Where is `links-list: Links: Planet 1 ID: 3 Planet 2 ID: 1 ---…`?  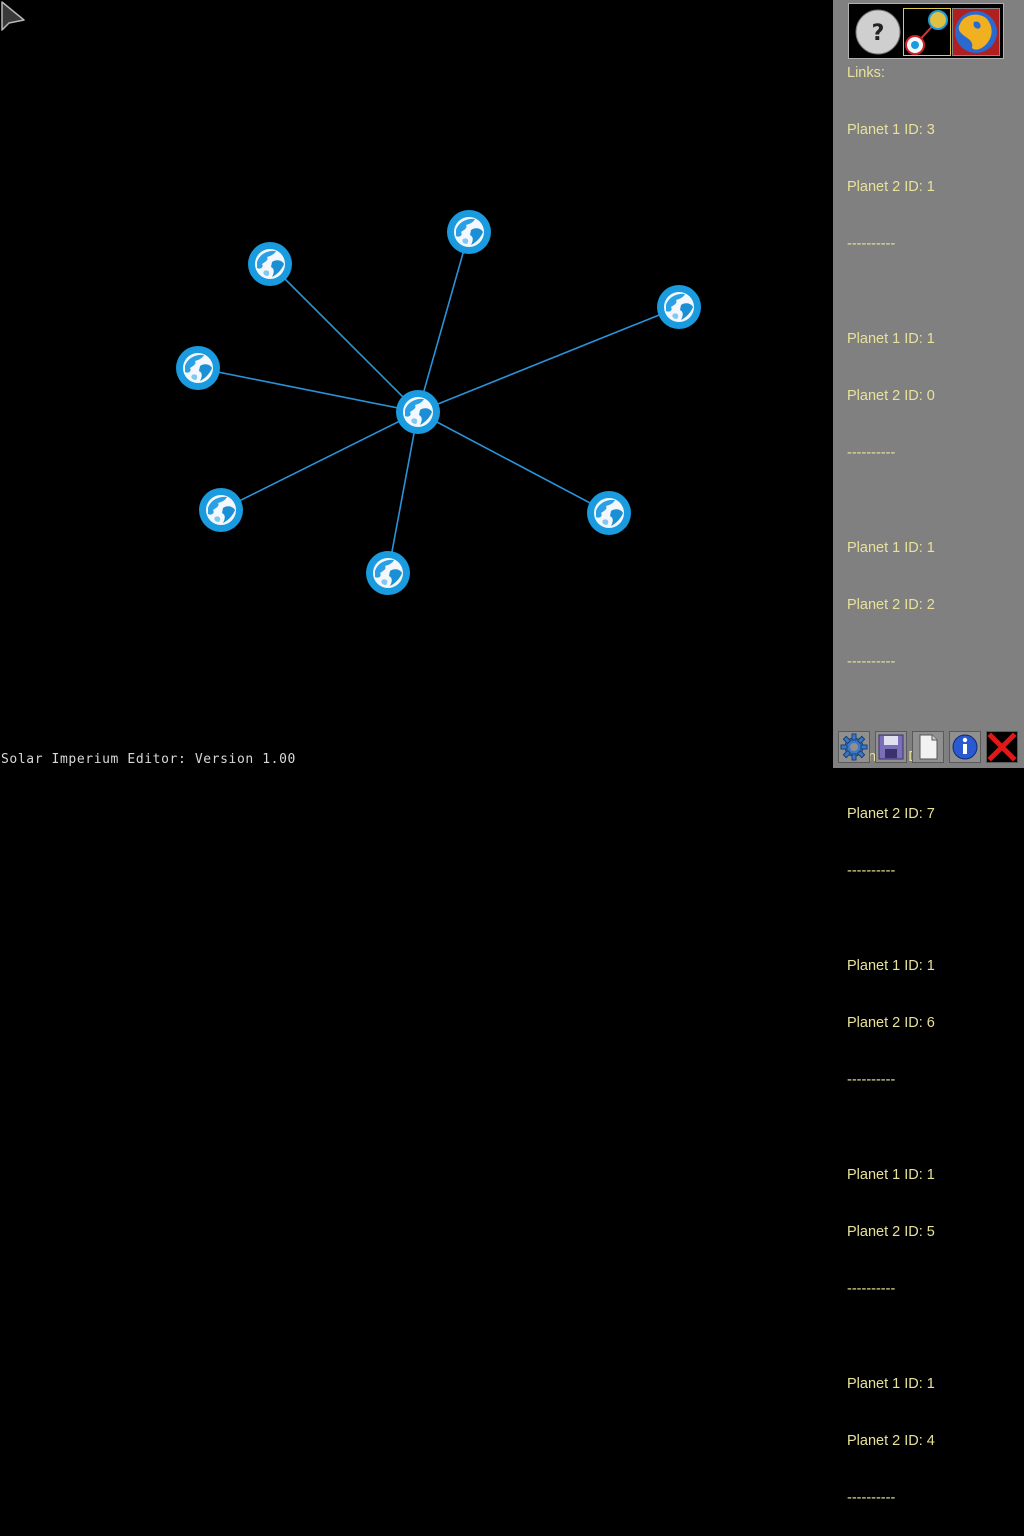 links-list: Links: Planet 1 ID: 3 Planet 2 ID: 1 ---… is located at coordinates (891, 800).